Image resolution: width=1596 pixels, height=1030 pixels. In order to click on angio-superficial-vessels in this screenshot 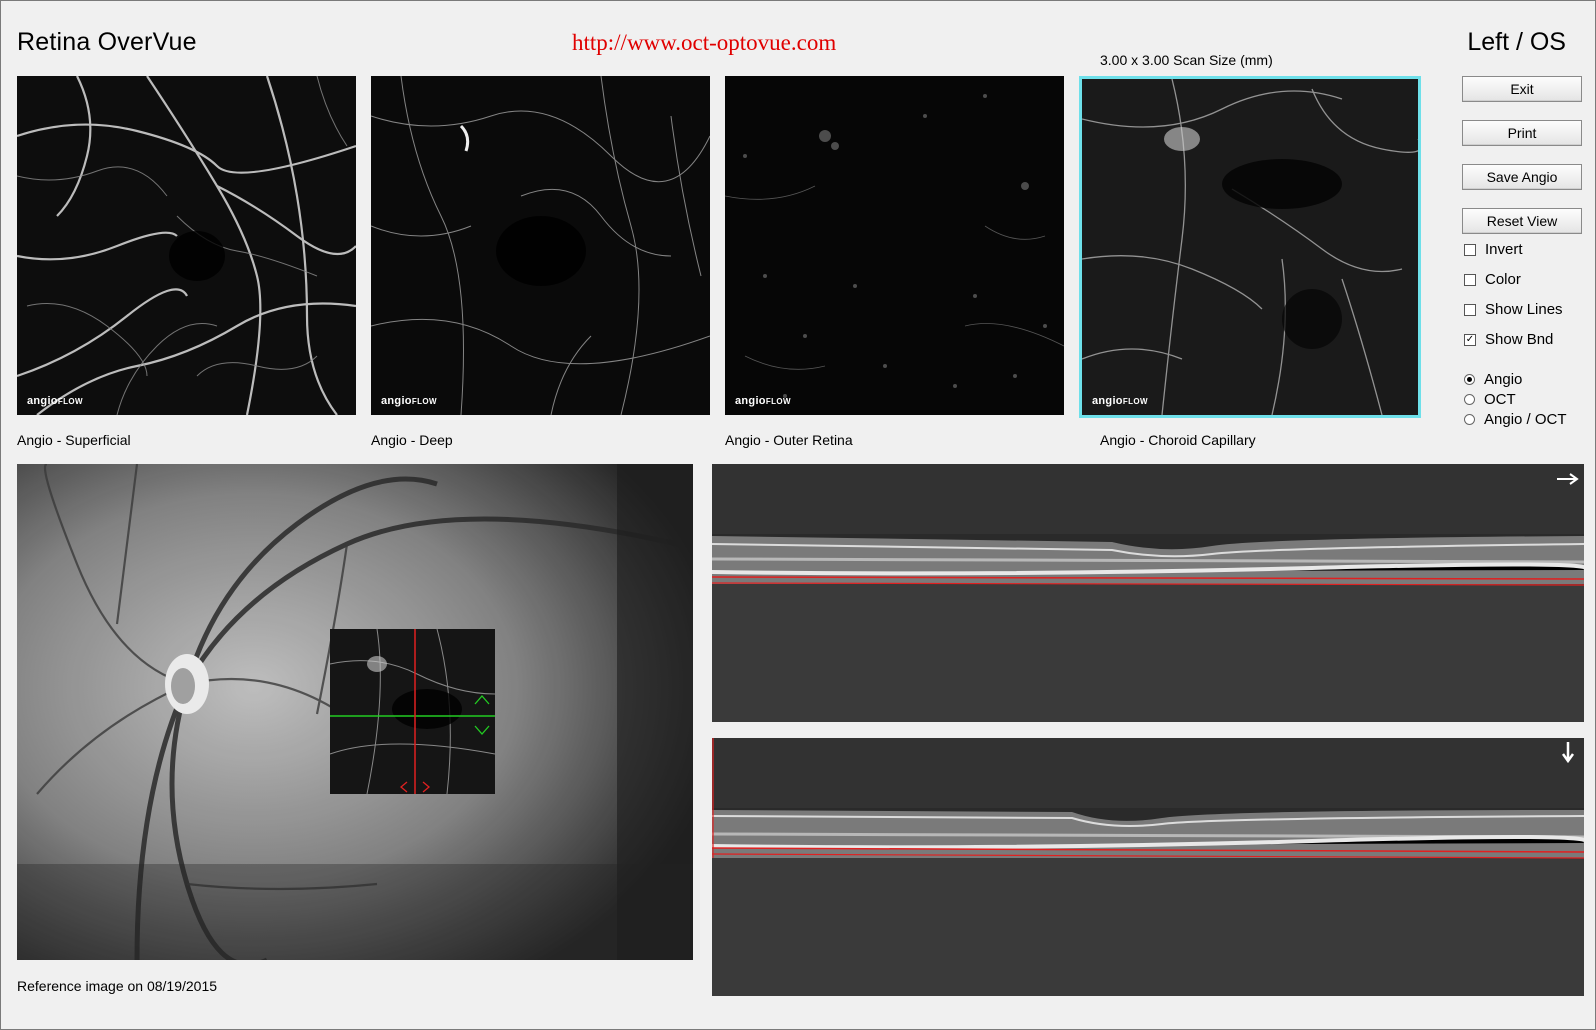, I will do `click(186, 245)`.